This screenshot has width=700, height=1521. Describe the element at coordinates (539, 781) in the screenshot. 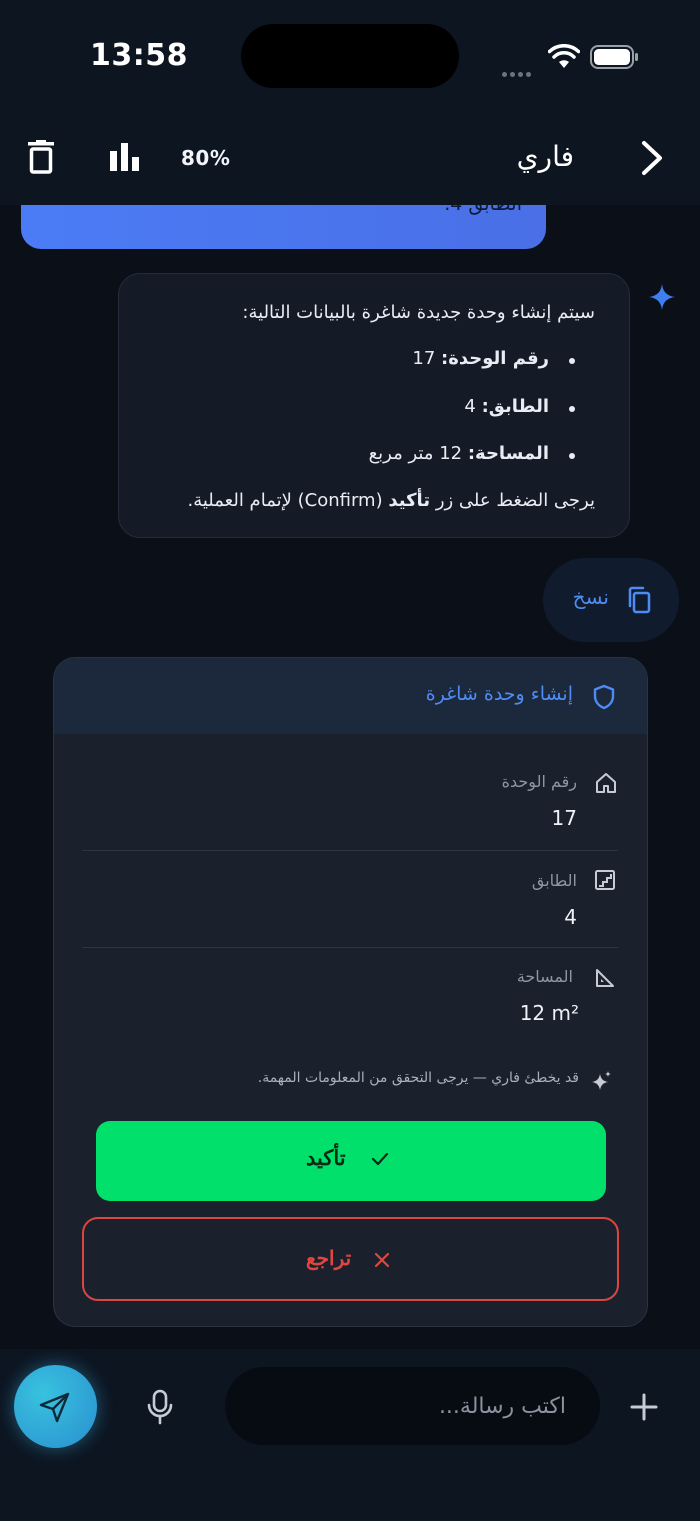

I see `unit-number-label: رقم الوحدة` at that location.